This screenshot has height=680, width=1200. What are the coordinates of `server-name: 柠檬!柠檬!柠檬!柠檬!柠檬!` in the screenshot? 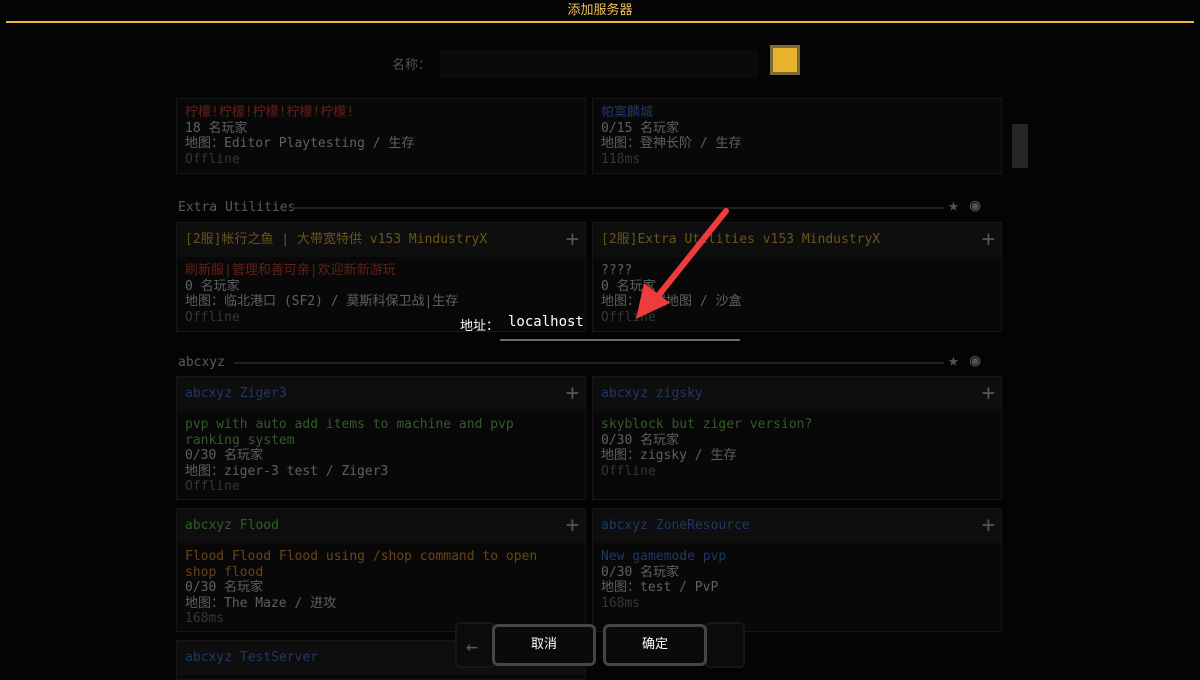 It's located at (270, 112).